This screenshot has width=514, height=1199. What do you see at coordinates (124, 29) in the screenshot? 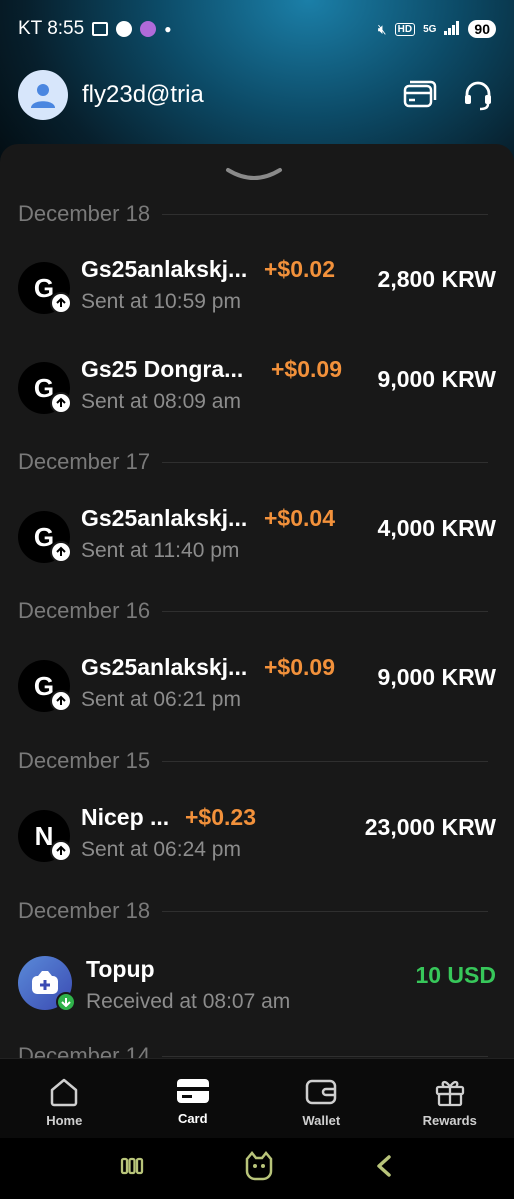
I see `talk-notification-icon` at bounding box center [124, 29].